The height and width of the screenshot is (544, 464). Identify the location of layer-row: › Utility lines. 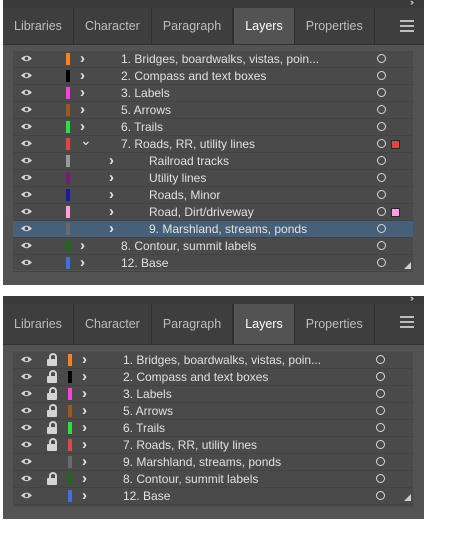
(213, 178).